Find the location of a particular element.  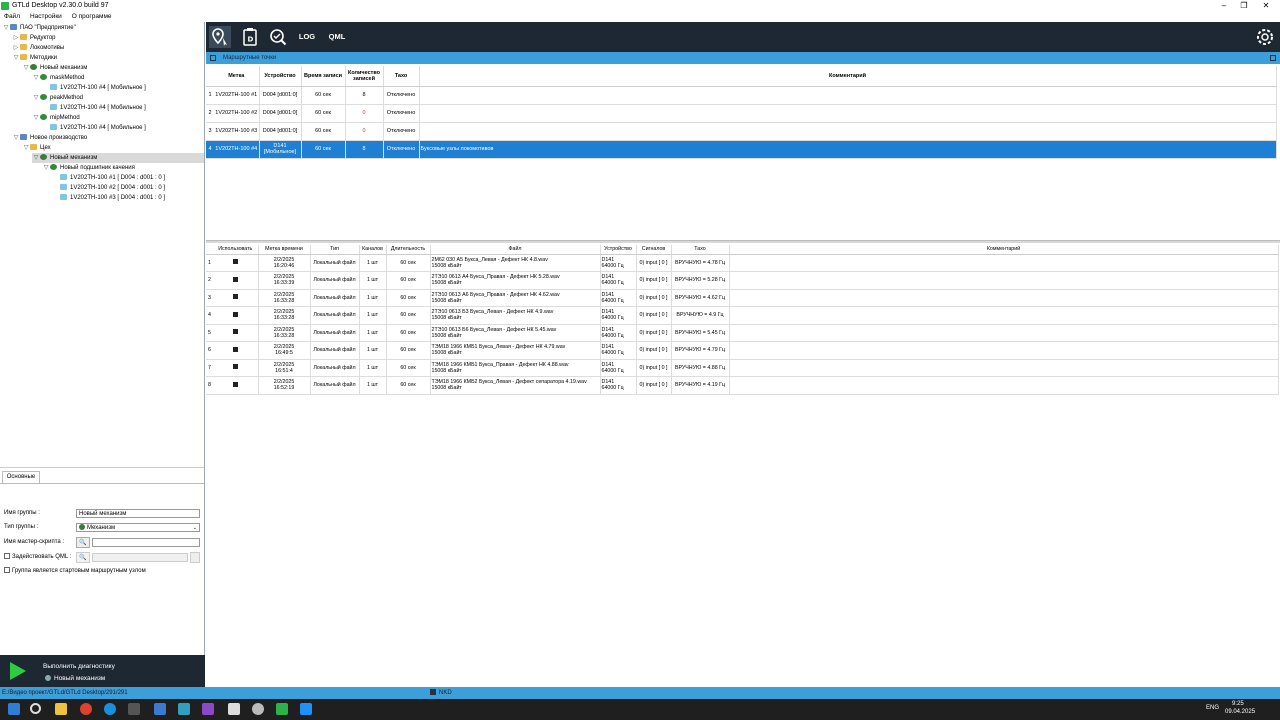

data-device-icon: D is located at coordinates (250, 37).